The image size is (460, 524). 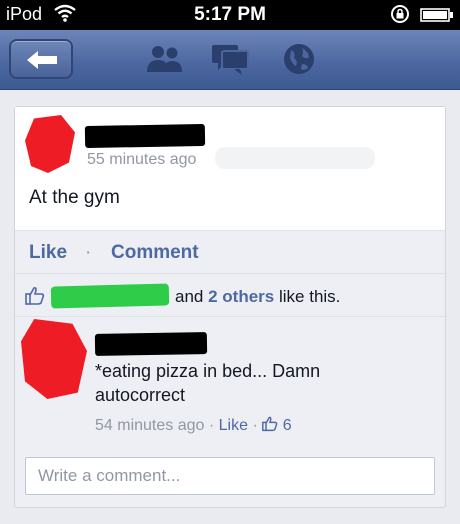 What do you see at coordinates (165, 61) in the screenshot?
I see `friend-requests-icon` at bounding box center [165, 61].